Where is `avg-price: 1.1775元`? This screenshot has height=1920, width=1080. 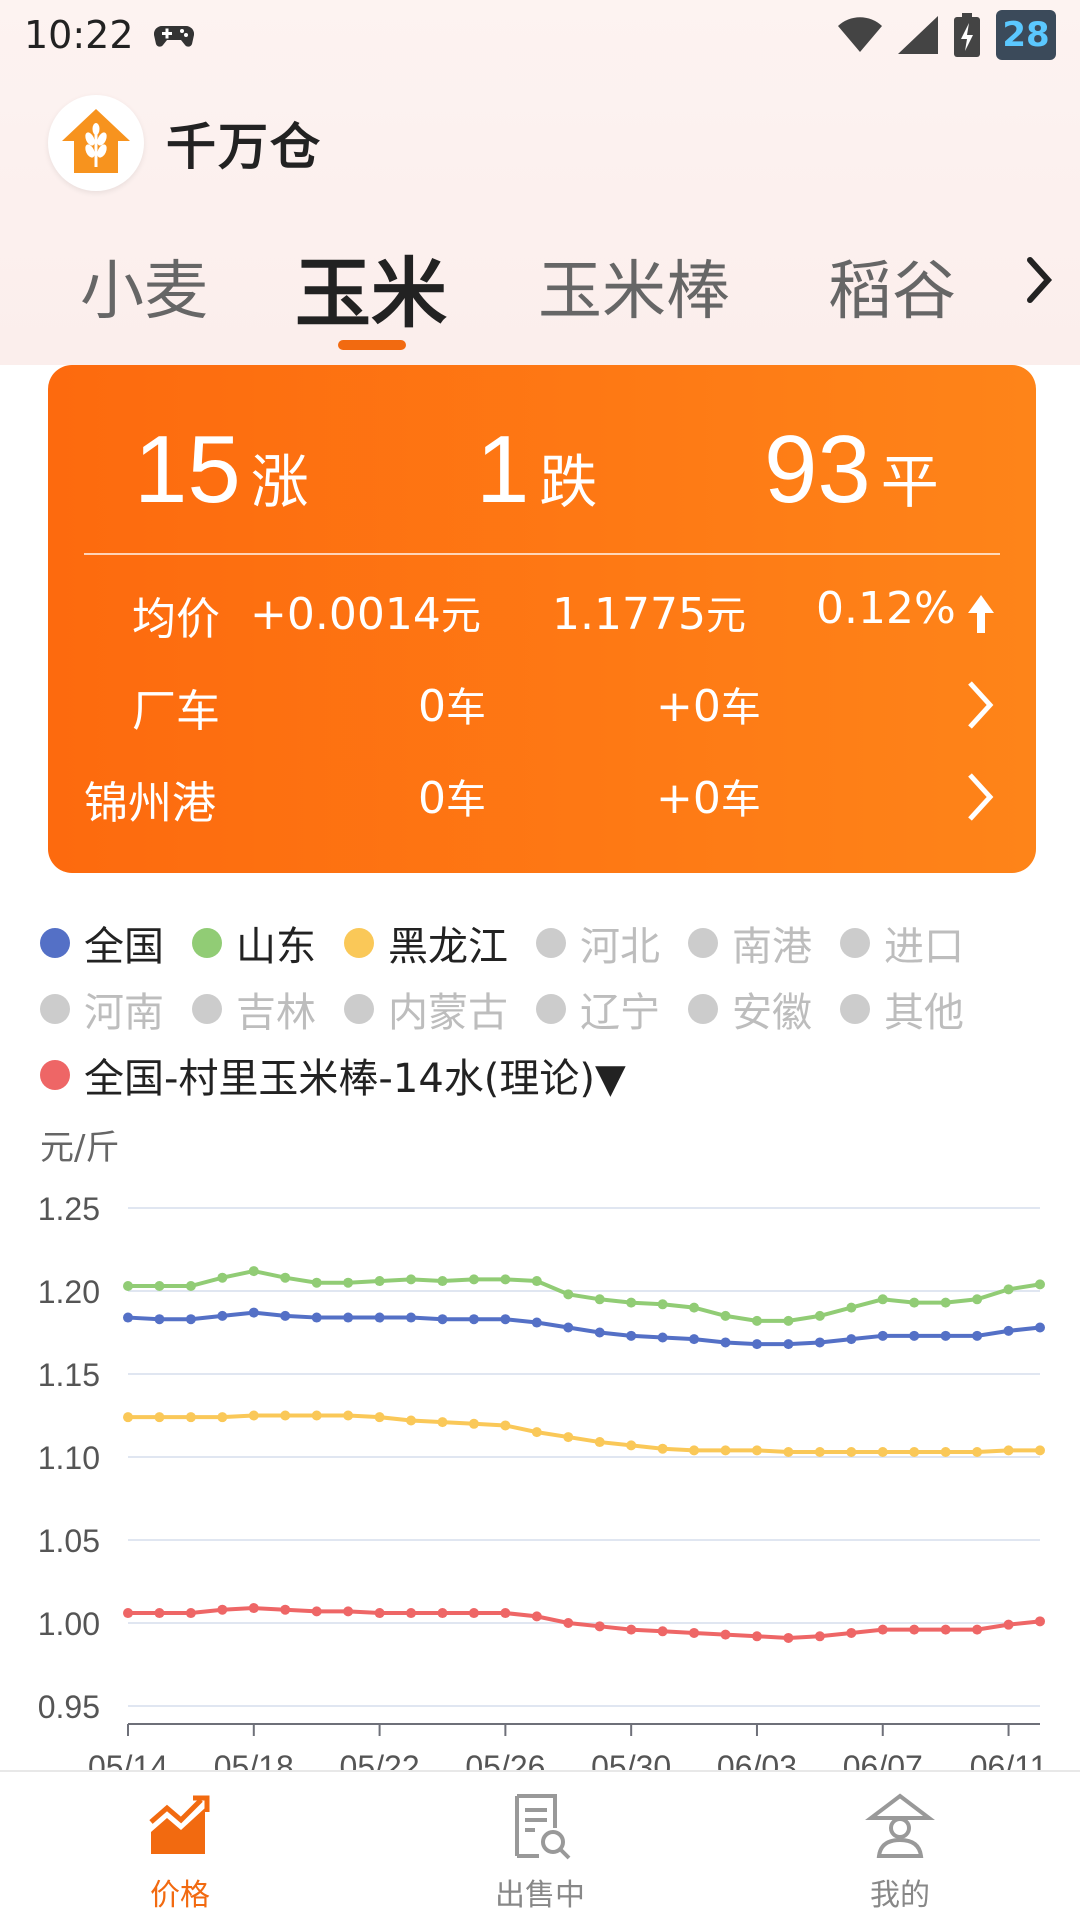
avg-price: 1.1775元 is located at coordinates (649, 612).